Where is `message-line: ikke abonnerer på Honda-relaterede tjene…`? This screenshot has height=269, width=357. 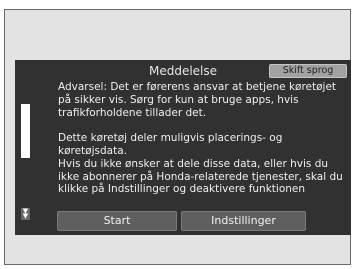 message-line: ikke abonnerer på Honda-relaterede tjene… is located at coordinates (200, 176).